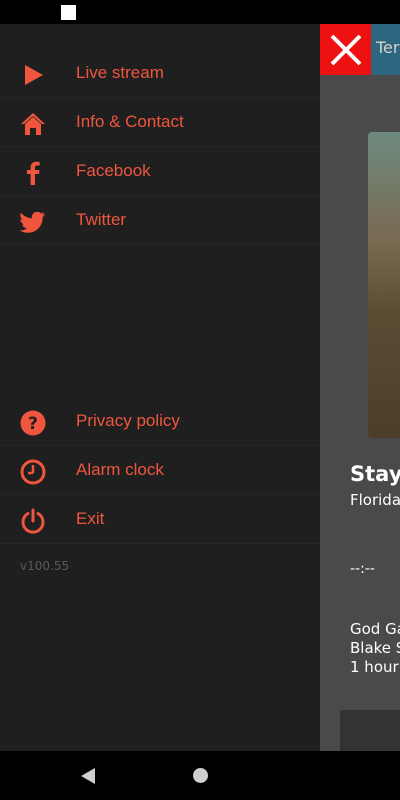 This screenshot has width=400, height=800. I want to click on track-subtitle: Florida, so click(375, 500).